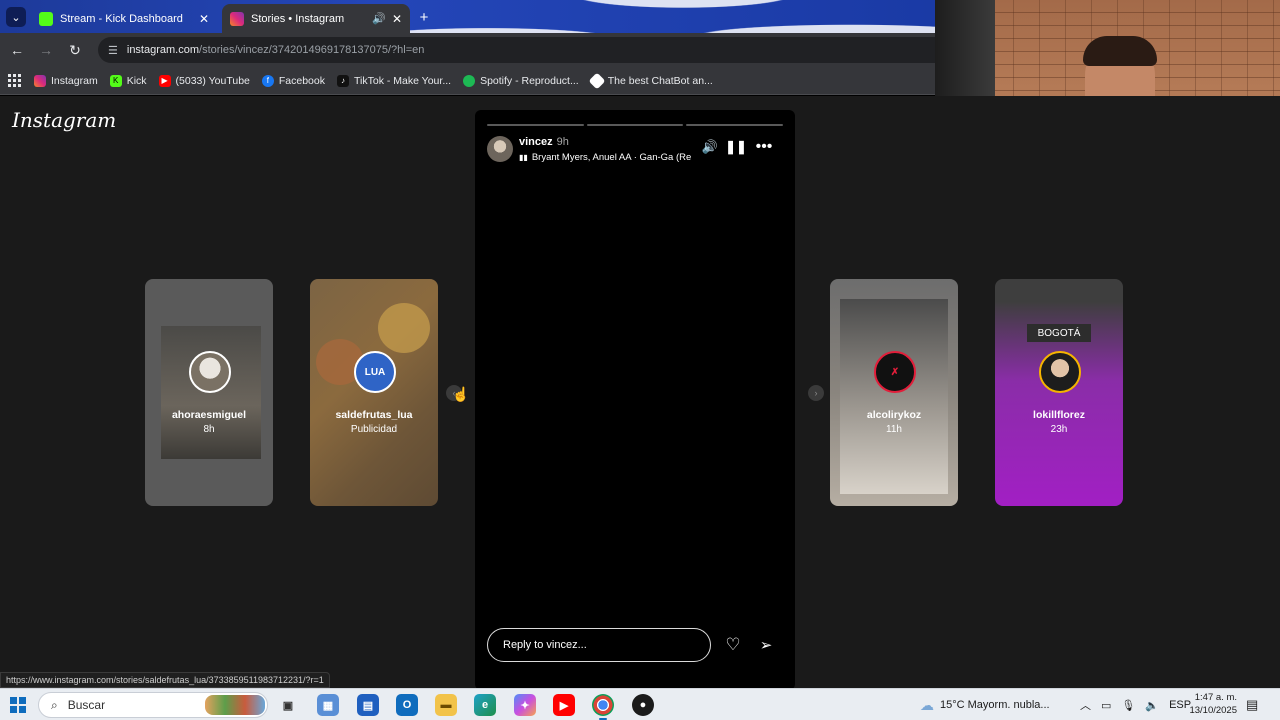  Describe the element at coordinates (603, 707) in the screenshot. I see `chrome-icon` at that location.